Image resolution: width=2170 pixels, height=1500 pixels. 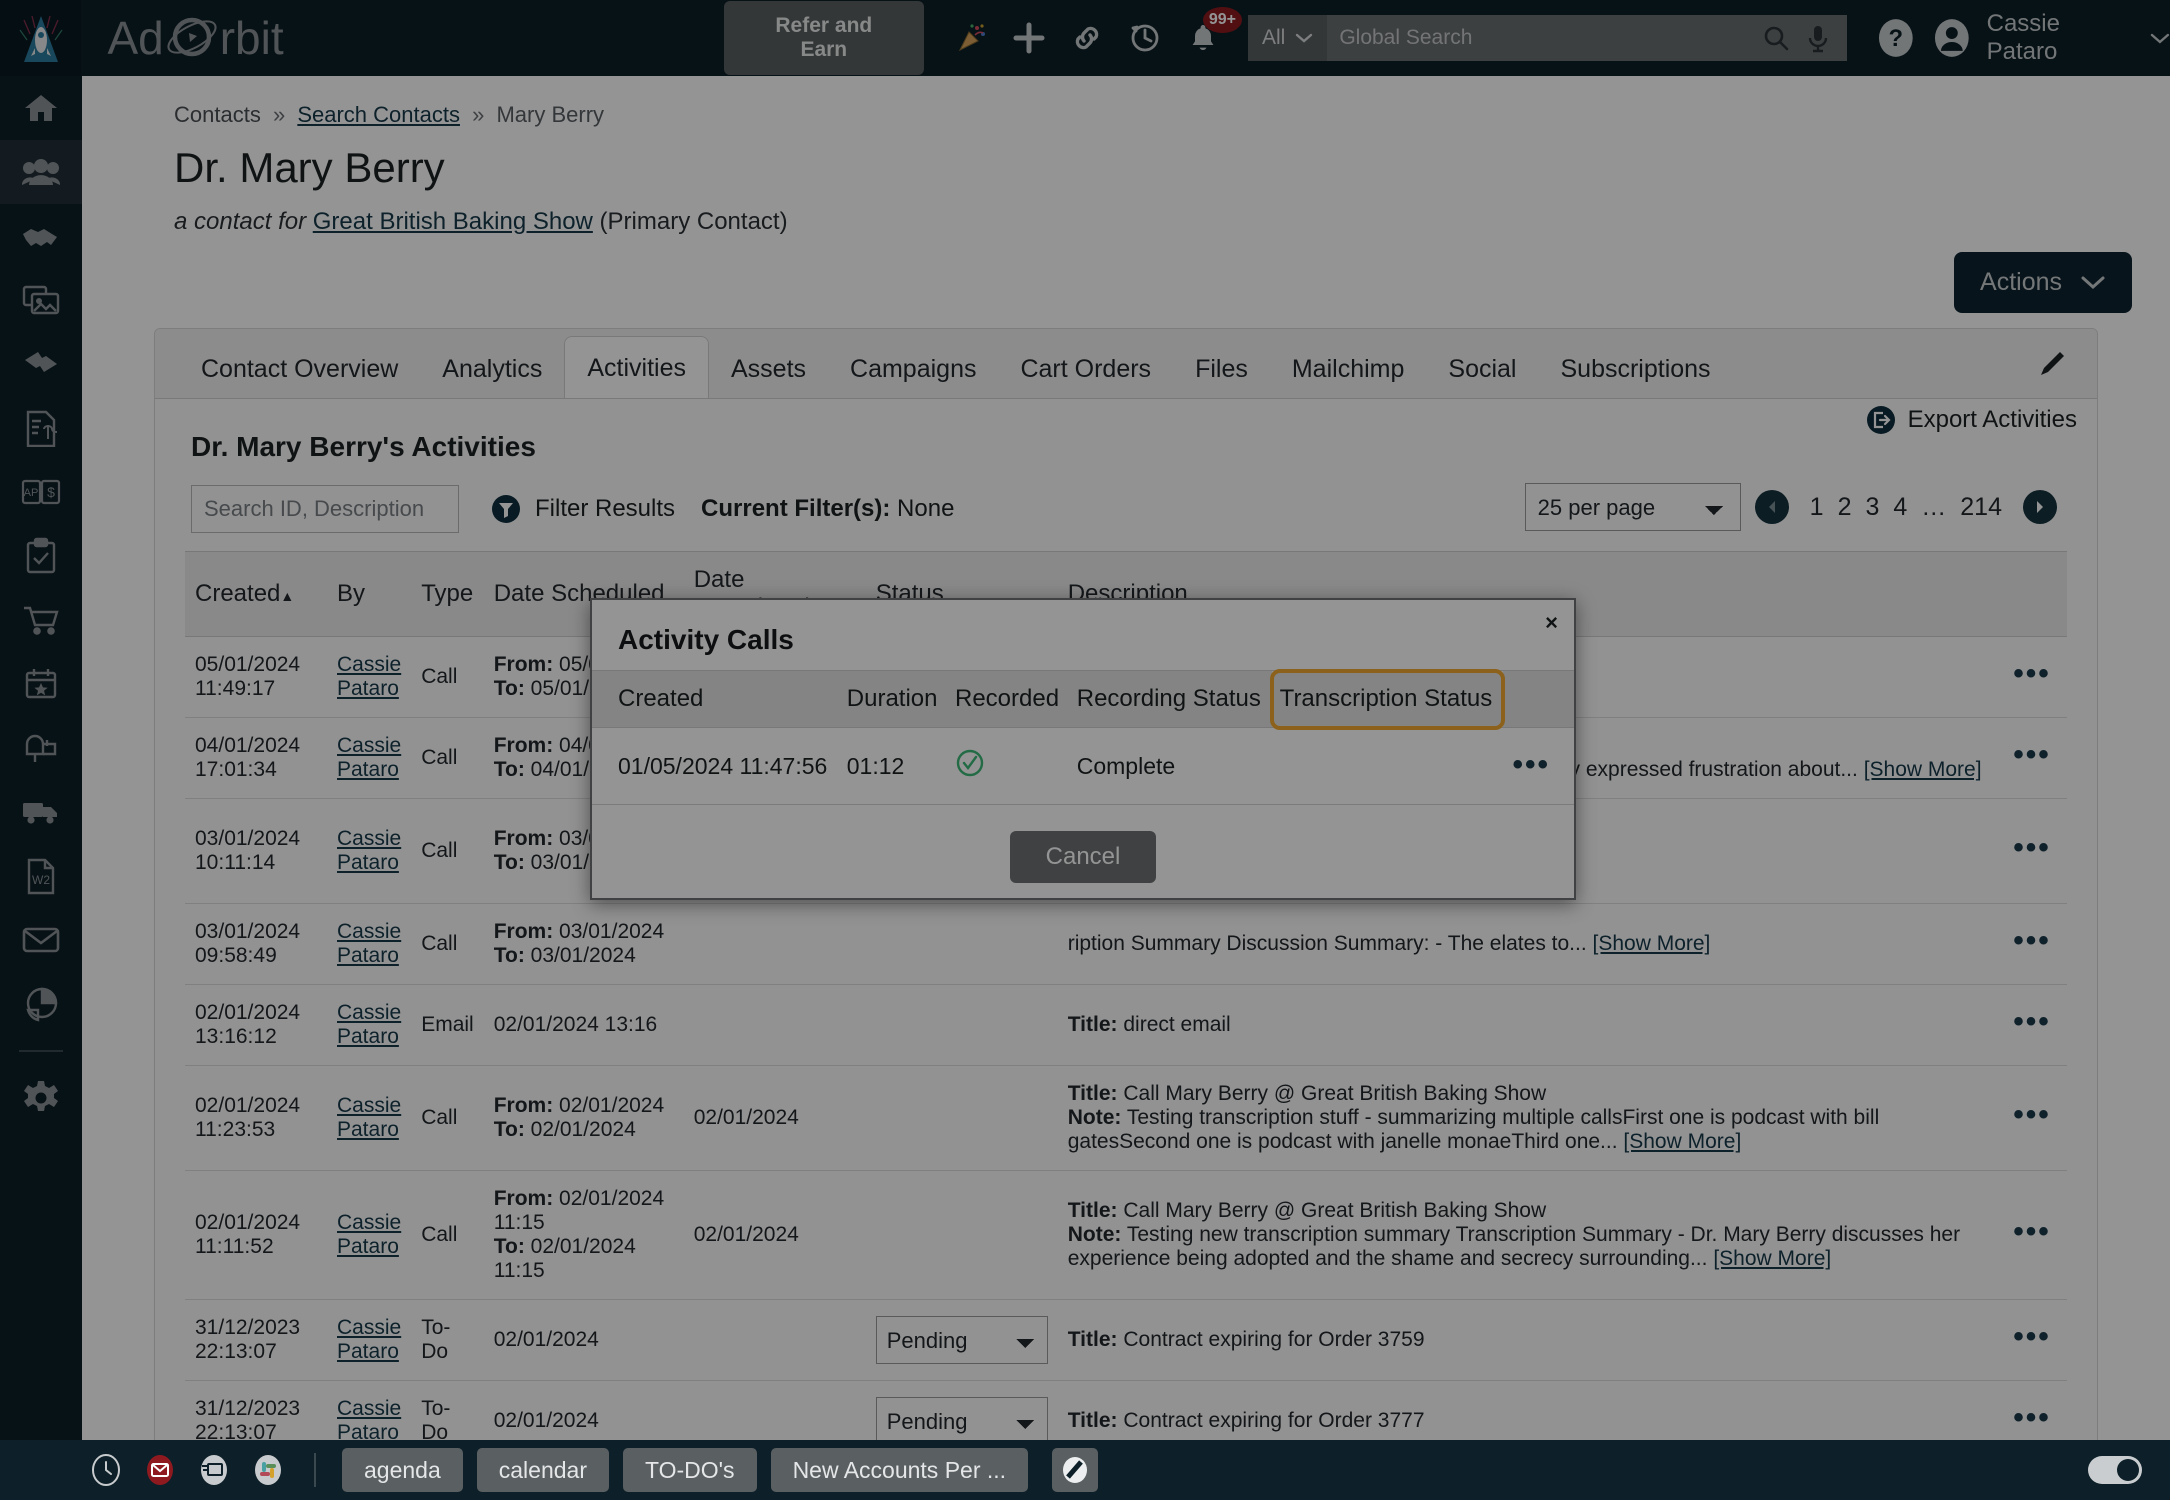 I want to click on slack-icon, so click(x=268, y=1470).